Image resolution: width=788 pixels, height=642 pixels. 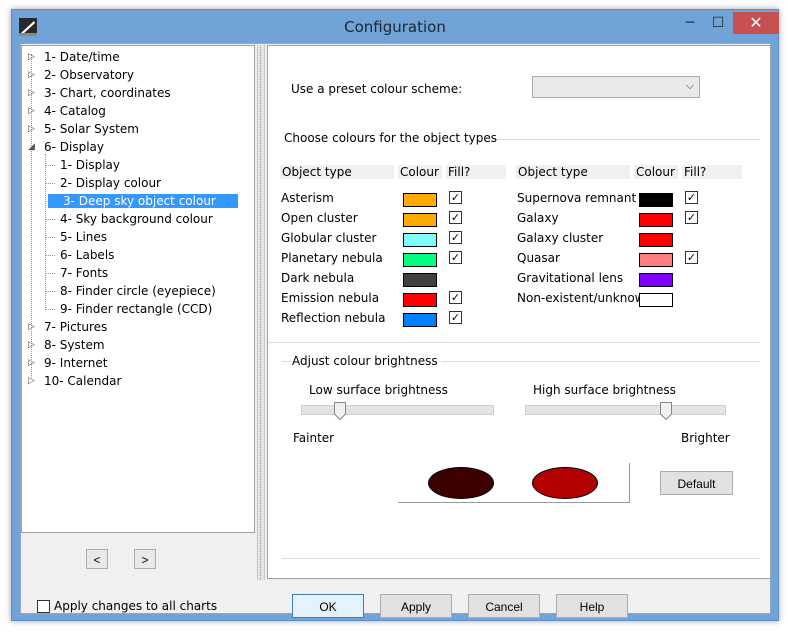 What do you see at coordinates (461, 483) in the screenshot?
I see `low-brightness-preview` at bounding box center [461, 483].